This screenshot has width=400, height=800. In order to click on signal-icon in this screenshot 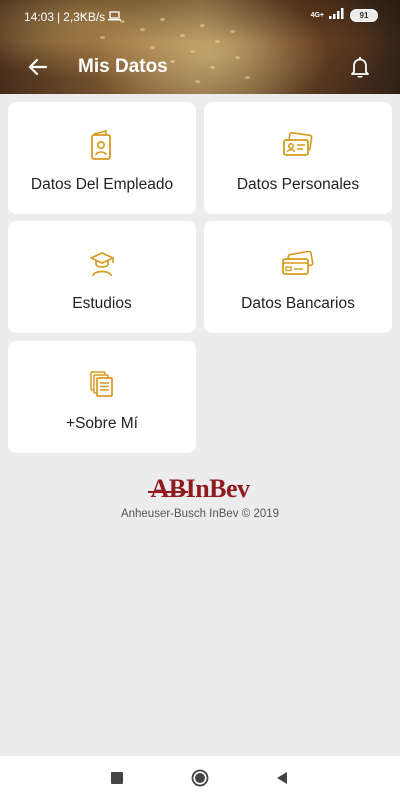, I will do `click(337, 15)`.